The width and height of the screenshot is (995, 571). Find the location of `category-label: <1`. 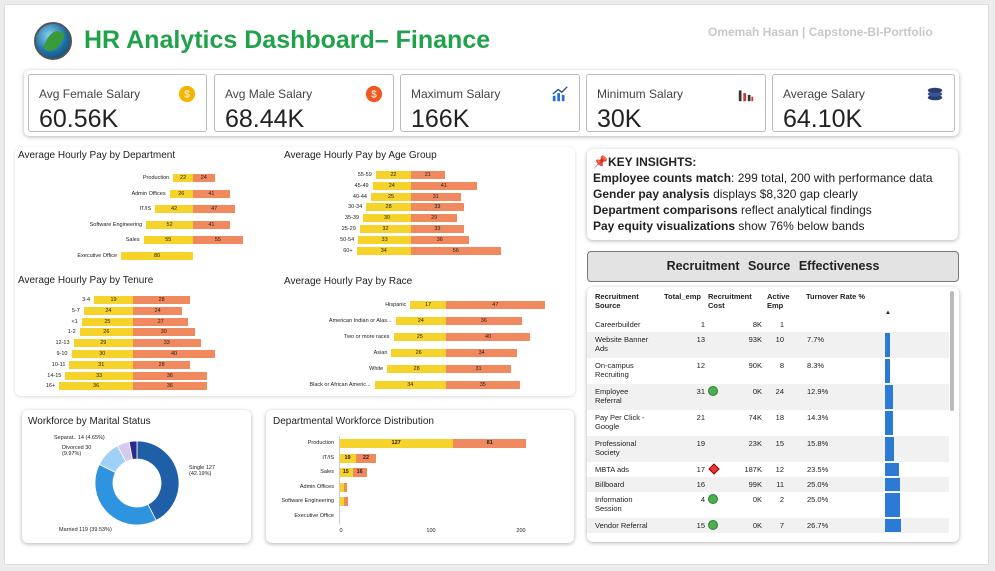

category-label: <1 is located at coordinates (74, 321).